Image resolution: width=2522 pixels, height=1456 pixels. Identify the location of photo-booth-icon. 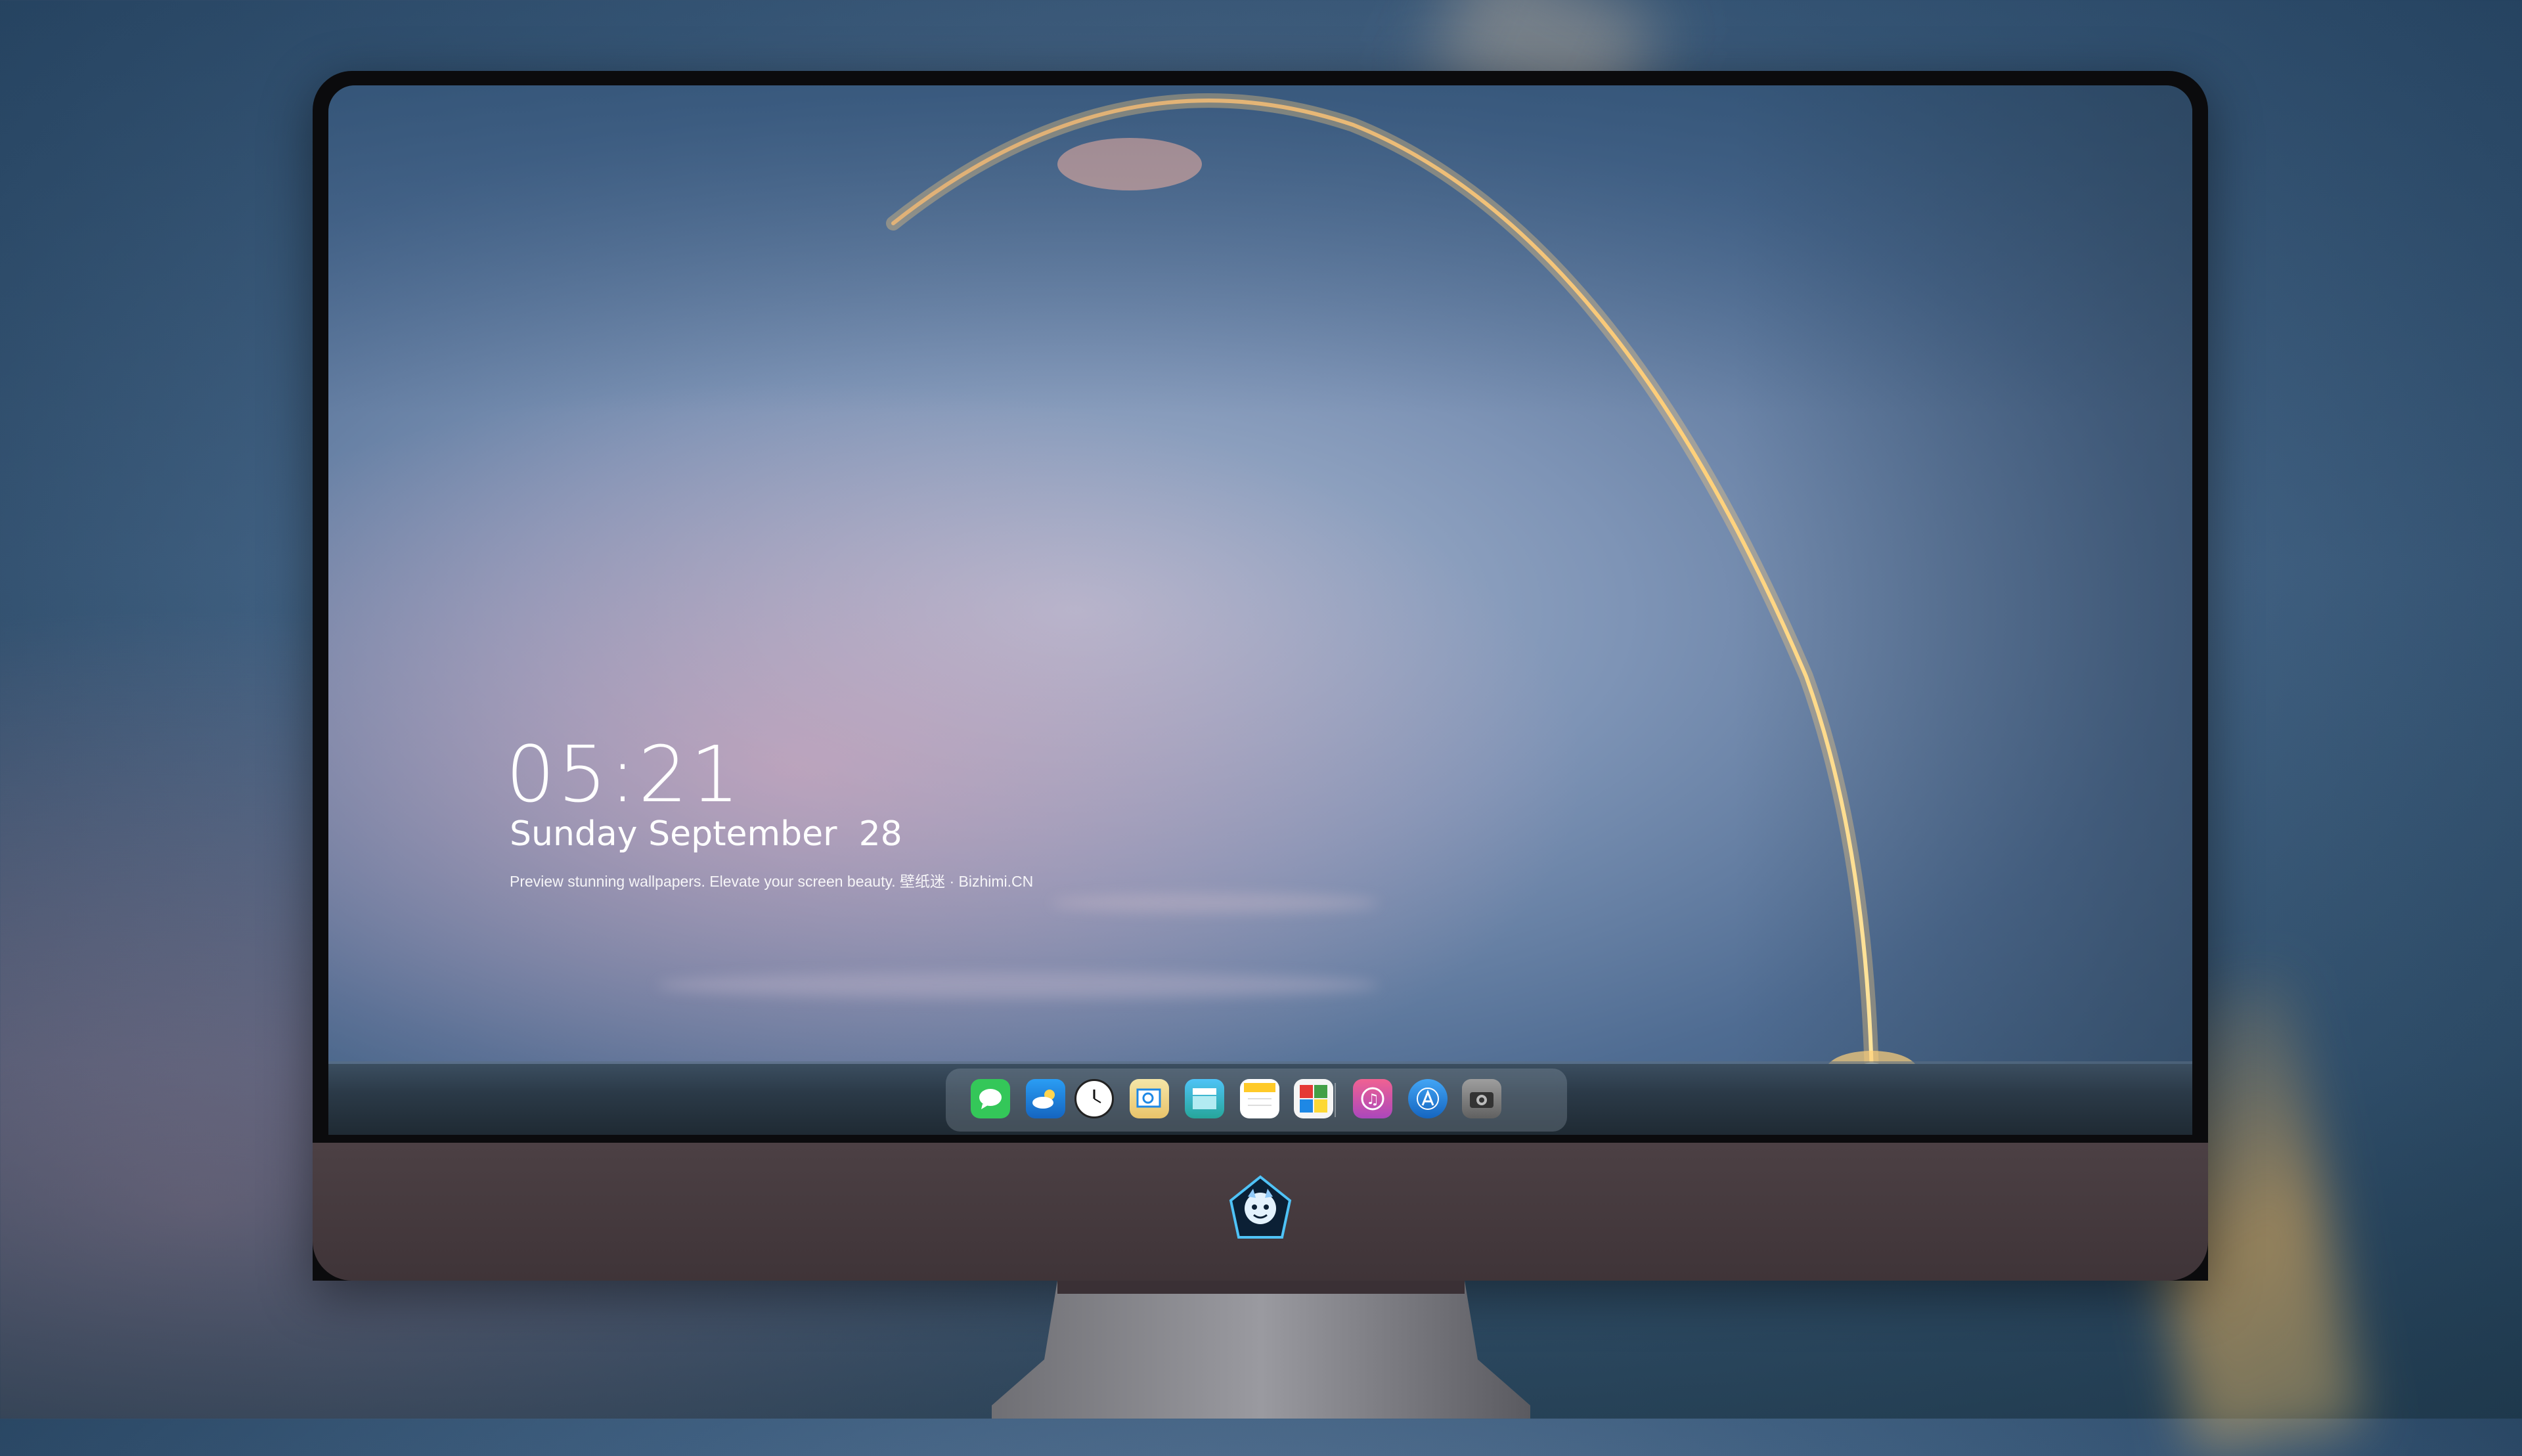
(1313, 1098).